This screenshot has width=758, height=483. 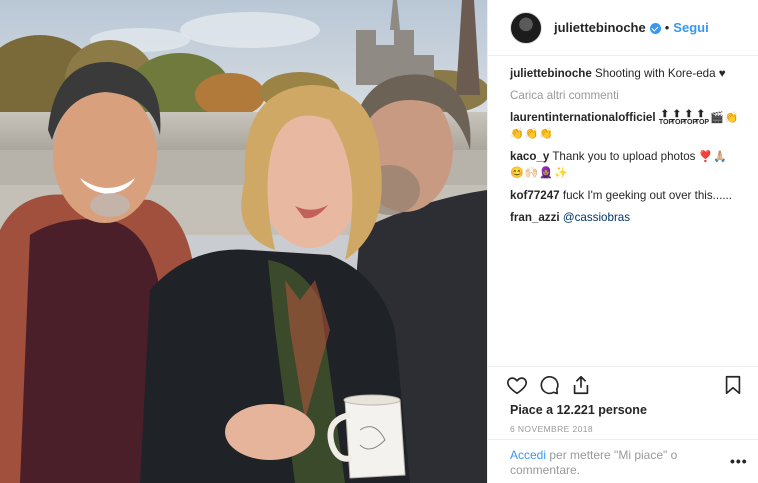 What do you see at coordinates (600, 27) in the screenshot?
I see `header-username: juliettebinoche` at bounding box center [600, 27].